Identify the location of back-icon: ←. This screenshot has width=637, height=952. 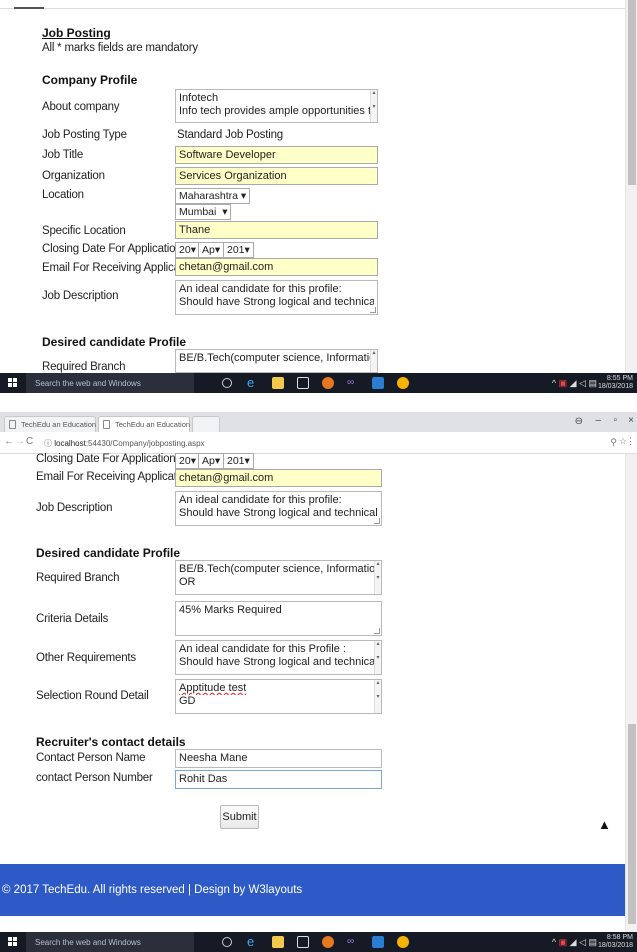
(9, 441).